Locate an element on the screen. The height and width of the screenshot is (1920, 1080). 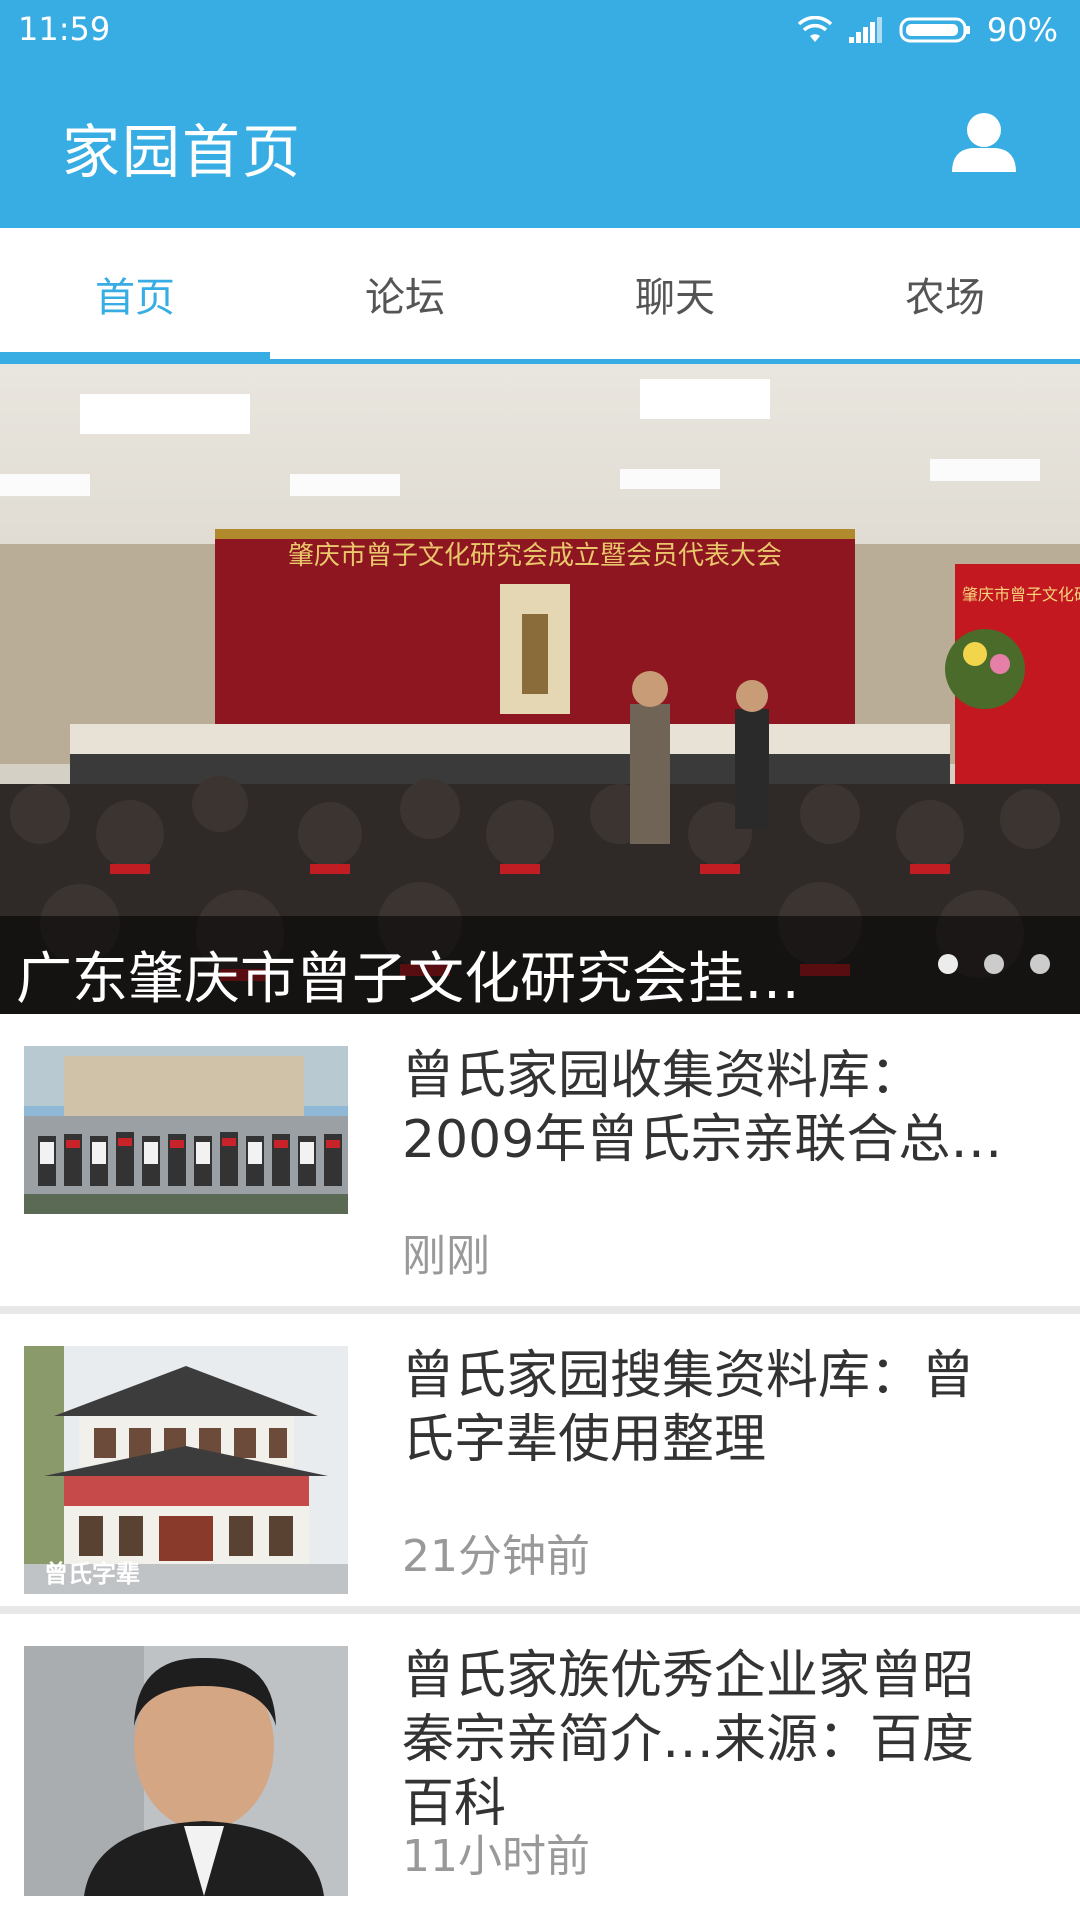
page-title: 家园首页 is located at coordinates (182, 152).